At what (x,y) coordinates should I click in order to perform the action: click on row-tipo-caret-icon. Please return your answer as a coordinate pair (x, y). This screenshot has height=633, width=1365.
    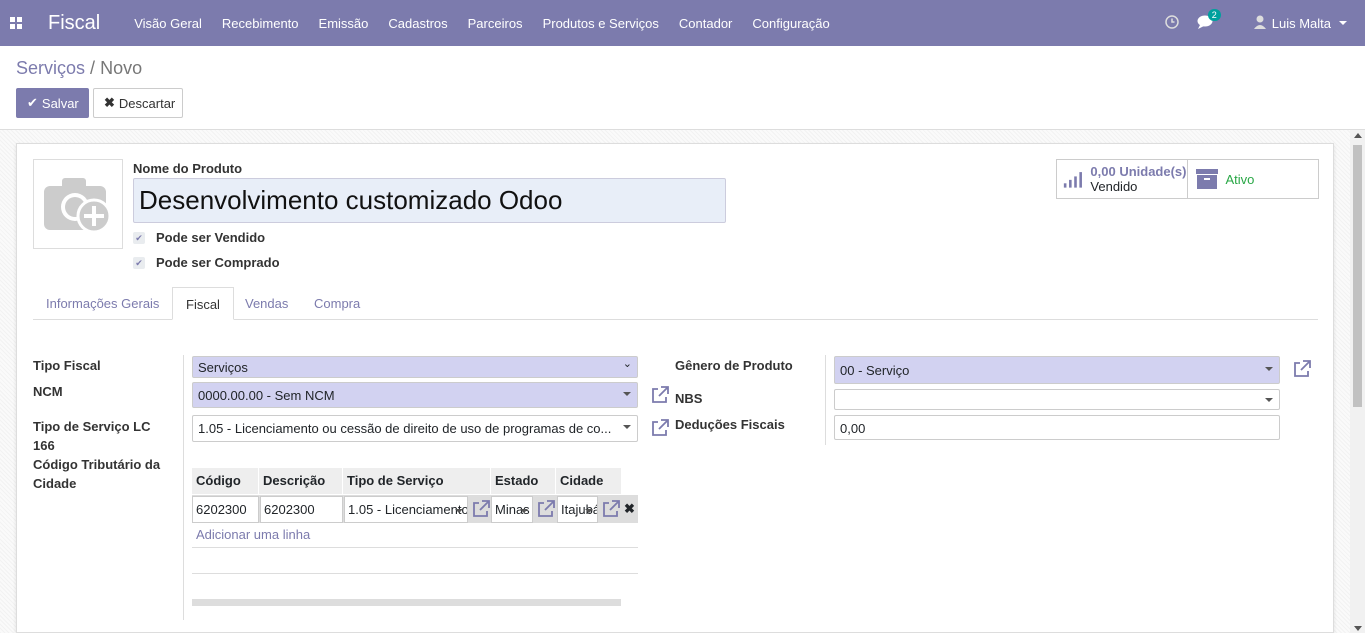
    Looking at the image, I should click on (459, 511).